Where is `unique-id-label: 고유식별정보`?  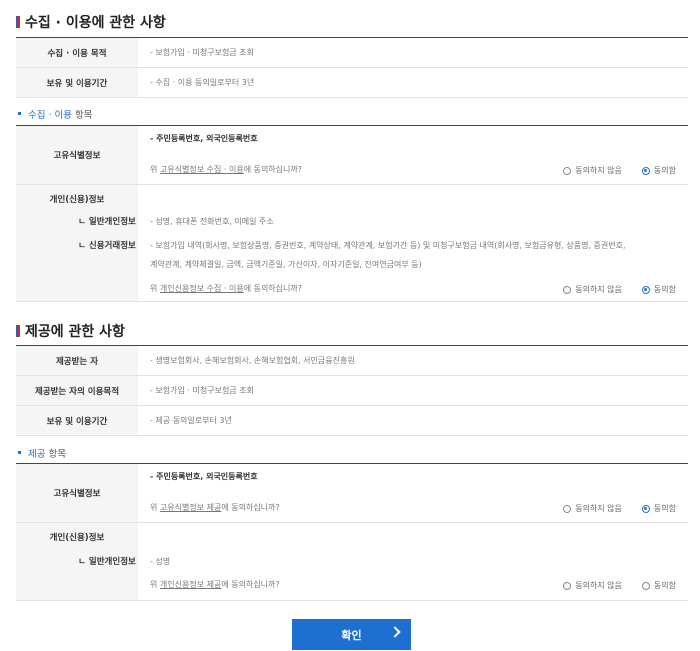
unique-id-label: 고유식별정보 is located at coordinates (77, 155).